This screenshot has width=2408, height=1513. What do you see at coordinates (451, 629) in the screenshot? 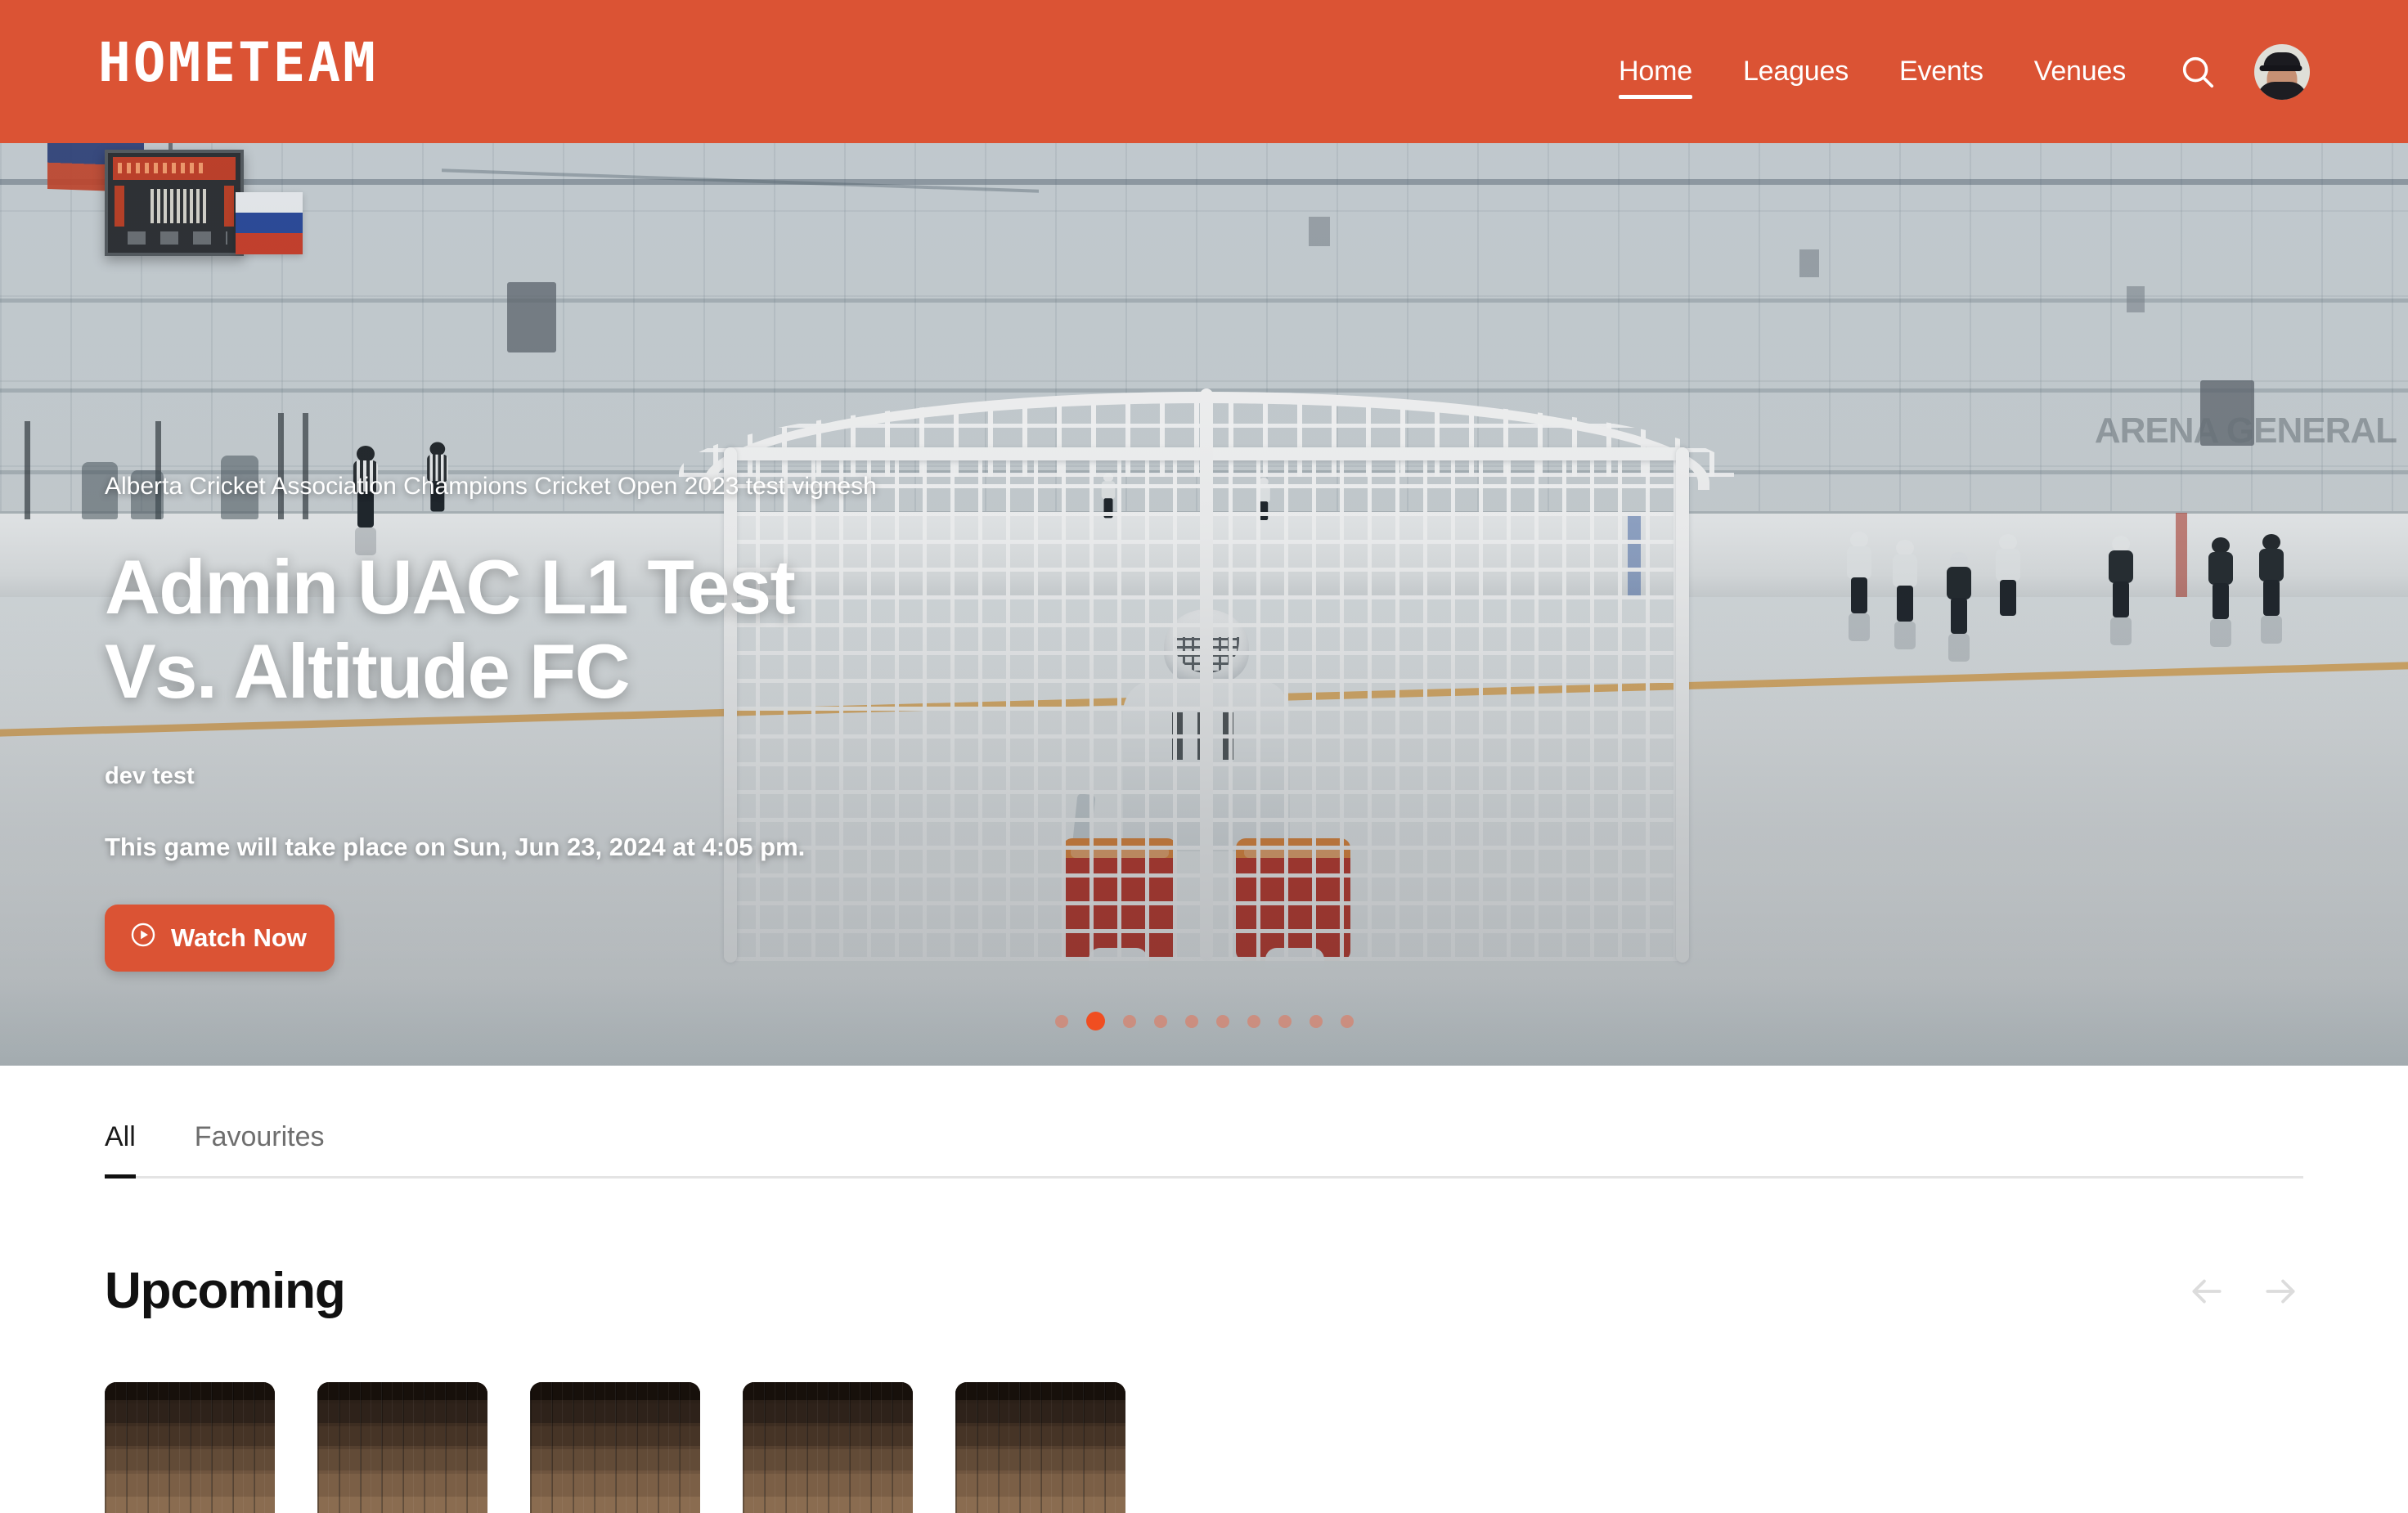
I see `hero-title: Admin UAC L1 Test Vs. Altitude FC` at bounding box center [451, 629].